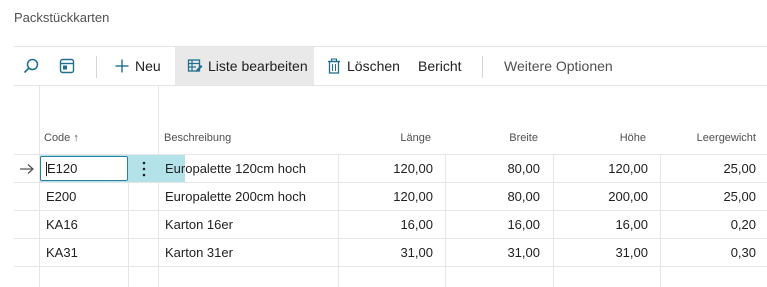  What do you see at coordinates (491, 138) in the screenshot?
I see `column-header-width: Breite` at bounding box center [491, 138].